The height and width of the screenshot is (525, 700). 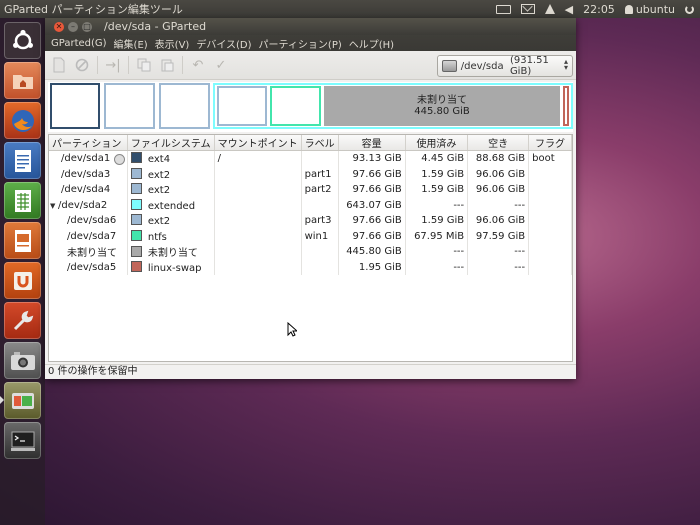 What do you see at coordinates (171, 143) in the screenshot?
I see `col-filesystem: ファイルシステム` at bounding box center [171, 143].